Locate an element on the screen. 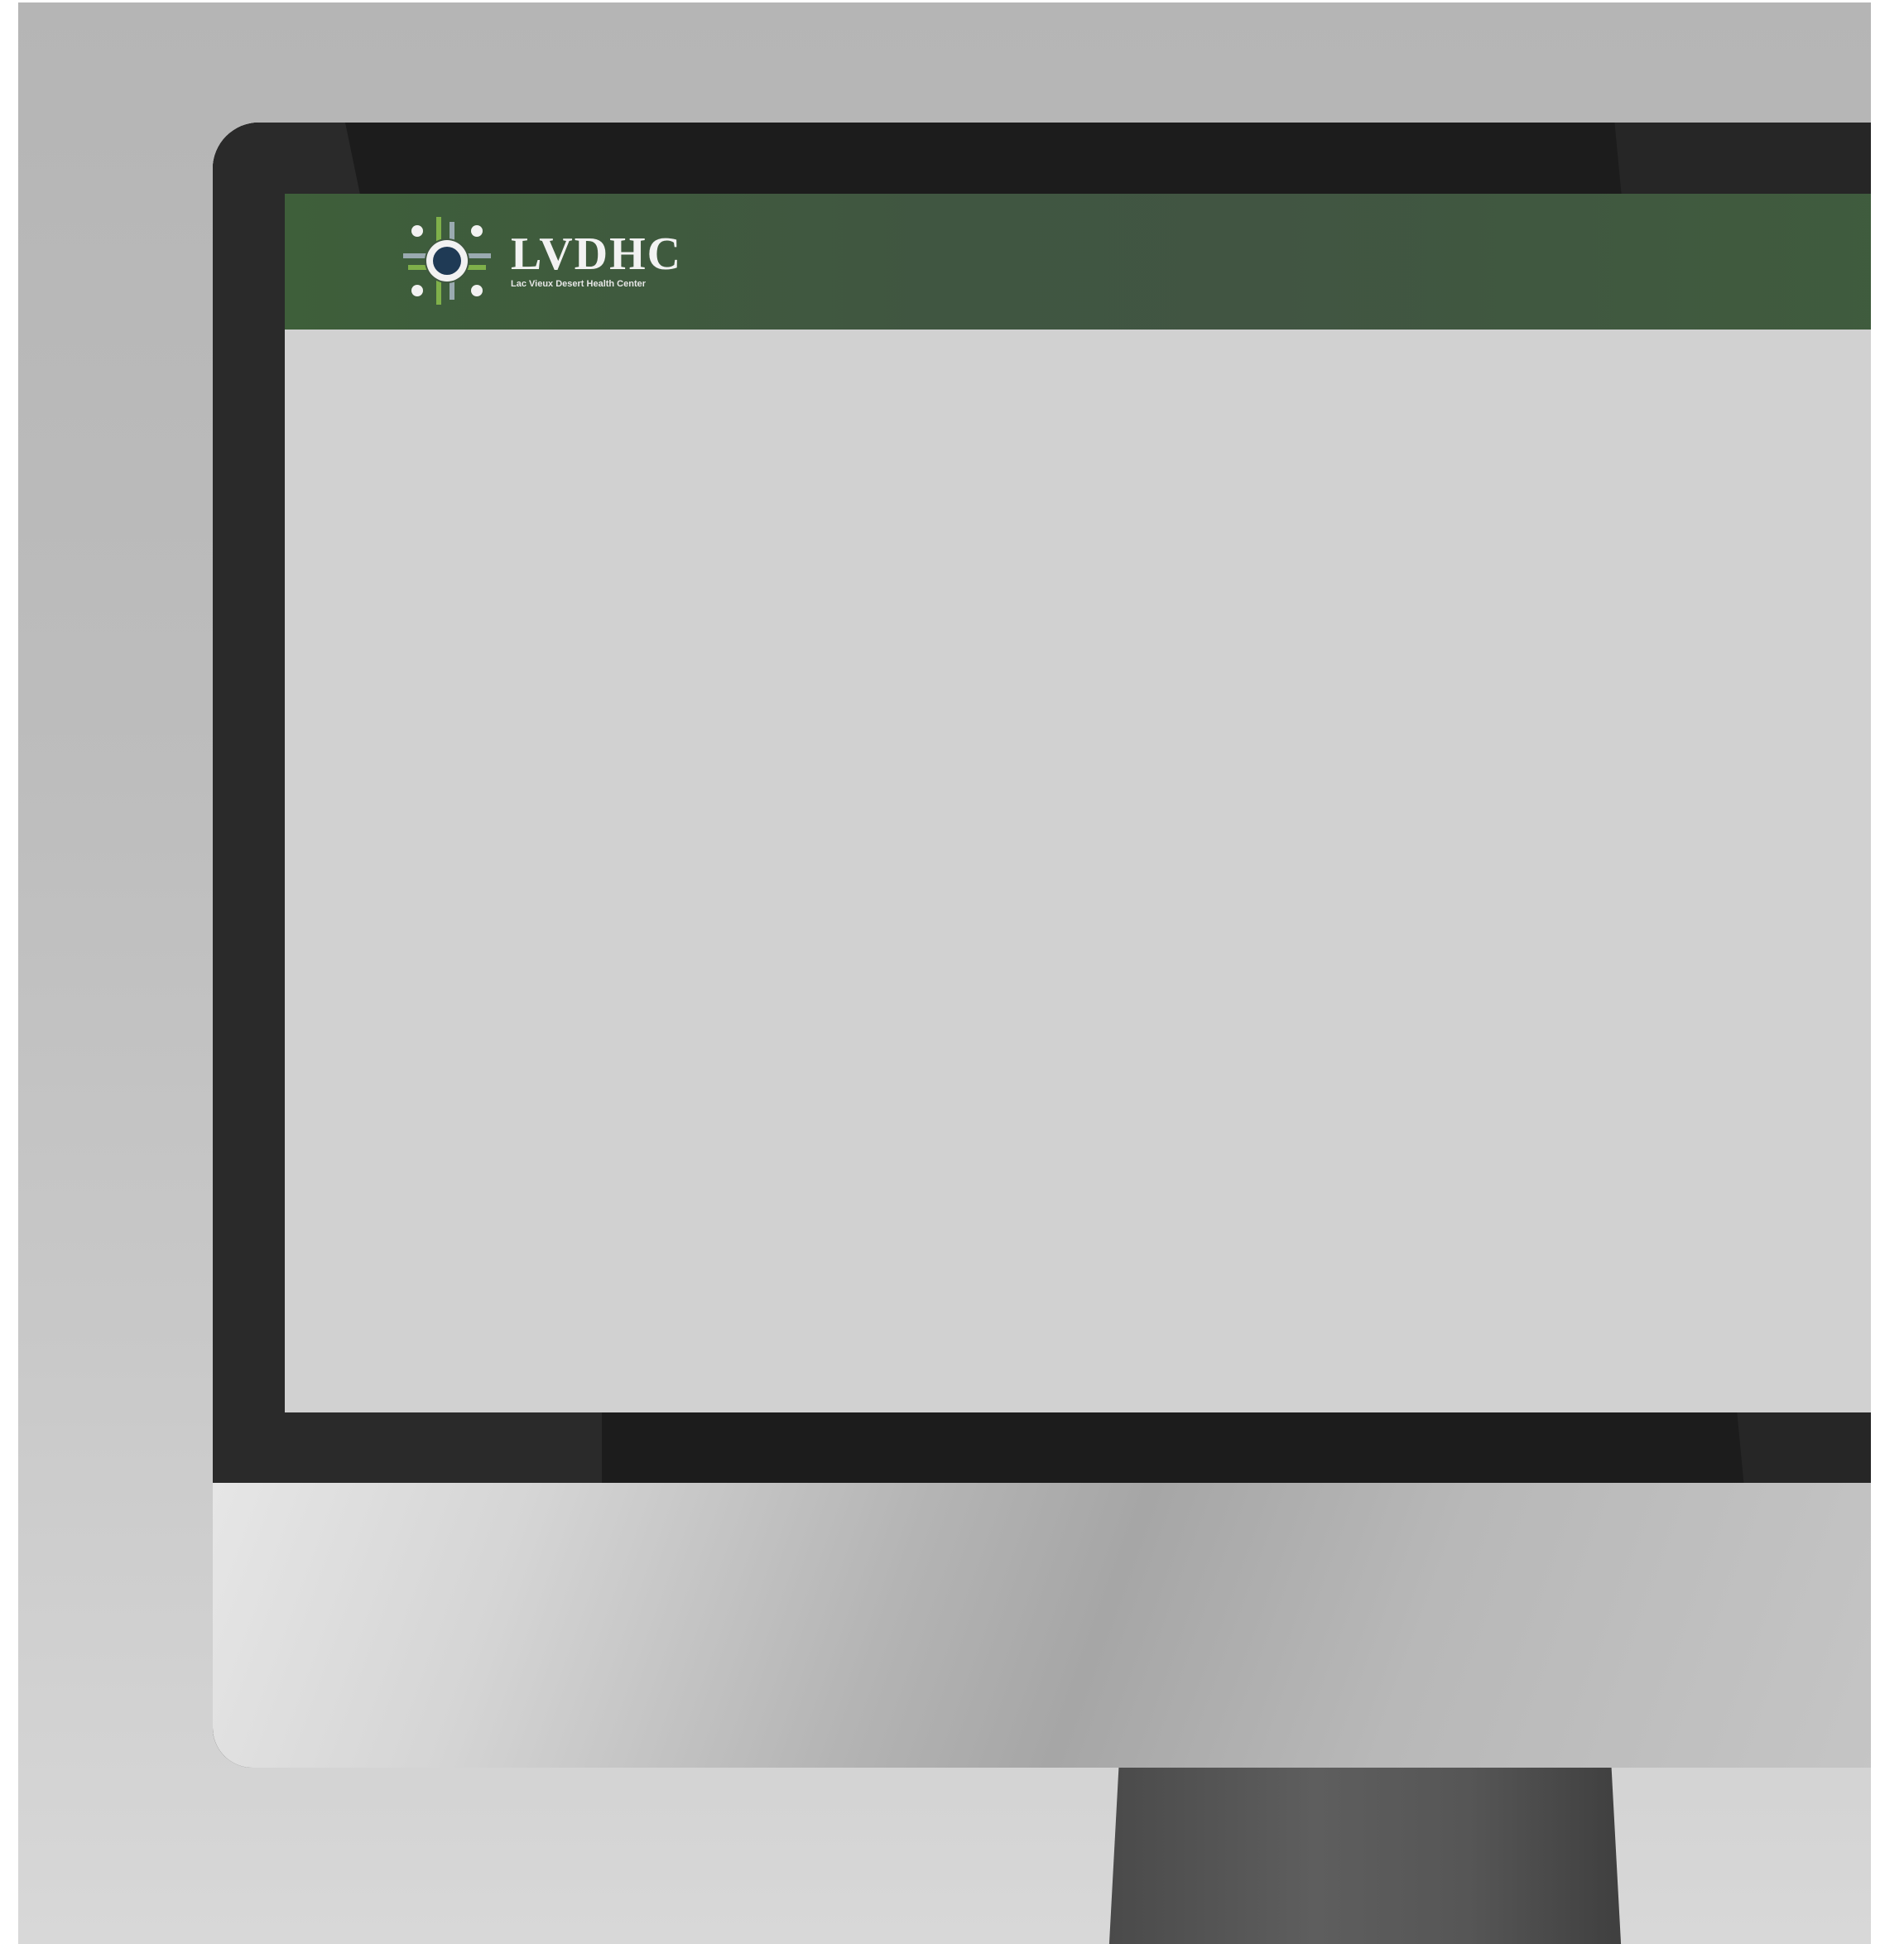 This screenshot has height=1944, width=1904. brand-subtitle: Lac Vieux Desert Health Center is located at coordinates (579, 284).